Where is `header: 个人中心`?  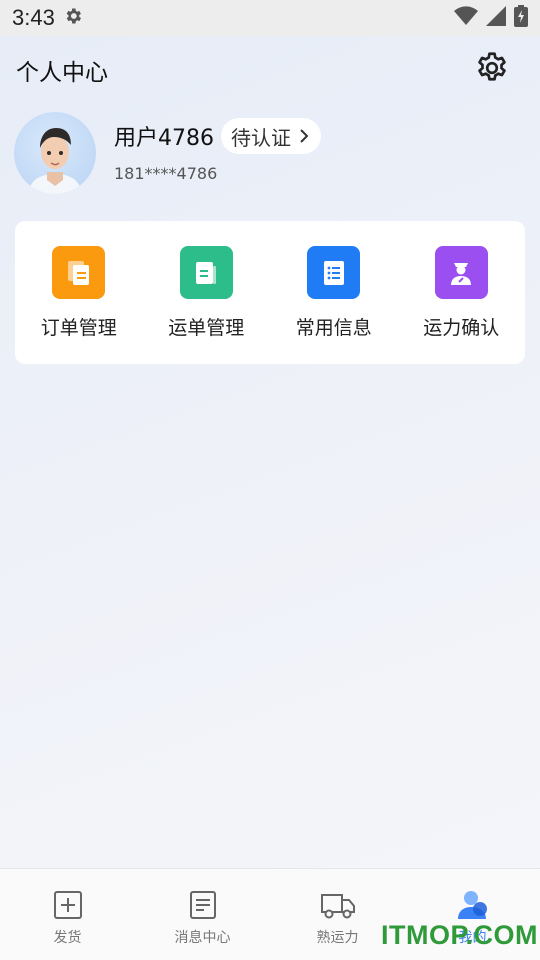
header: 个人中心 is located at coordinates (264, 70).